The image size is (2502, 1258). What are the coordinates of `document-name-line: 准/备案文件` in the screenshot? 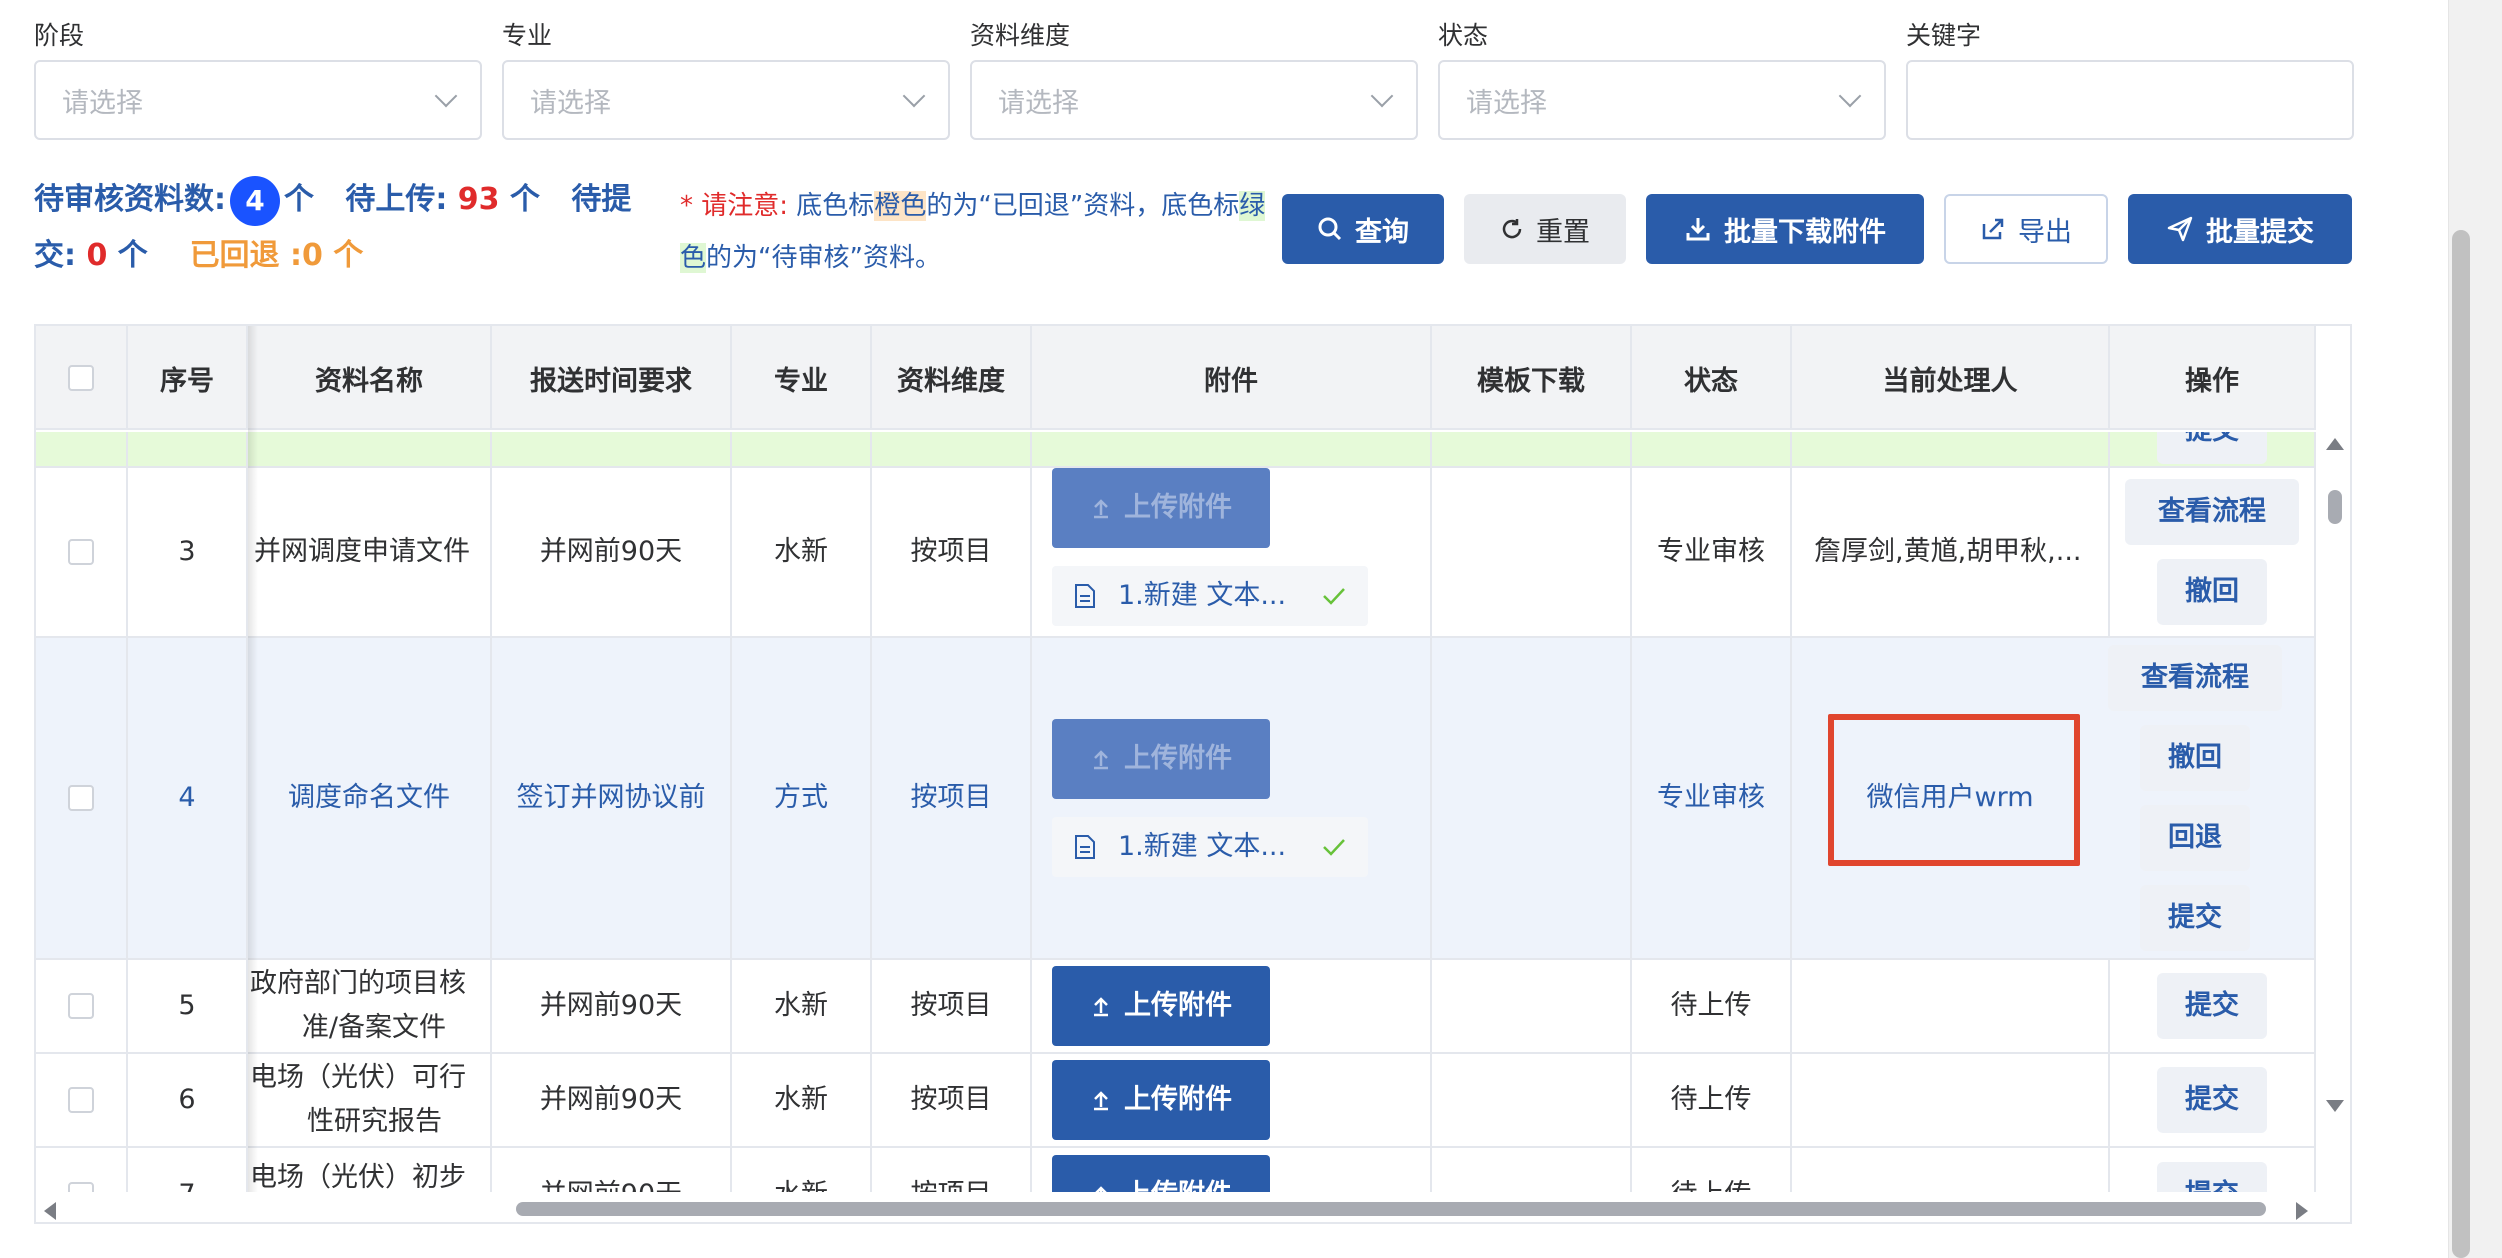 It's located at (373, 1027).